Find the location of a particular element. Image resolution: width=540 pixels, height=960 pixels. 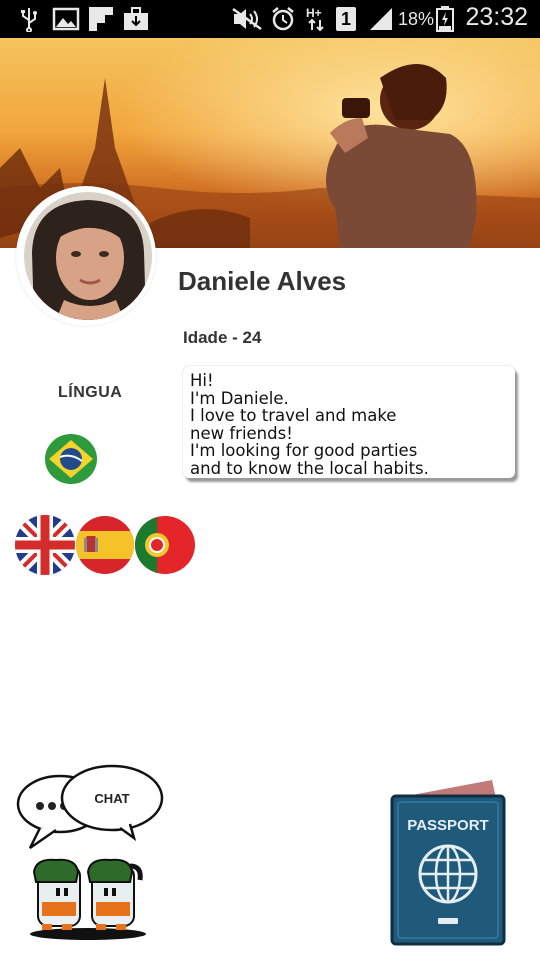

chat-label: CHAT is located at coordinates (111, 798).